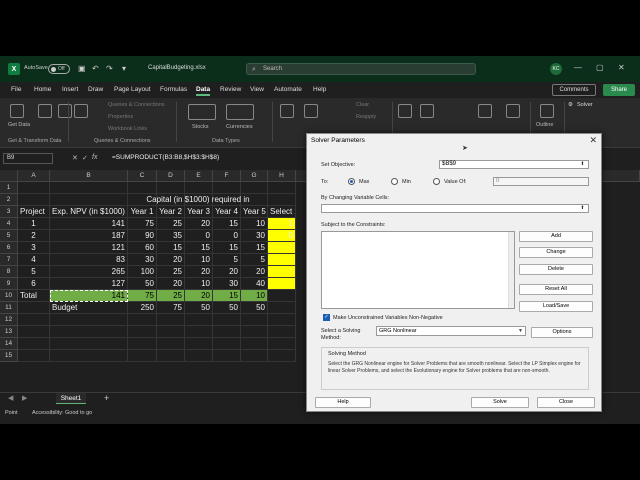 This screenshot has height=480, width=640. What do you see at coordinates (16, 89) in the screenshot?
I see `menu-file: File` at bounding box center [16, 89].